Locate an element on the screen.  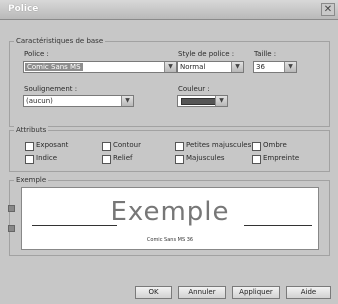
close-button: ✕ is located at coordinates (328, 9).